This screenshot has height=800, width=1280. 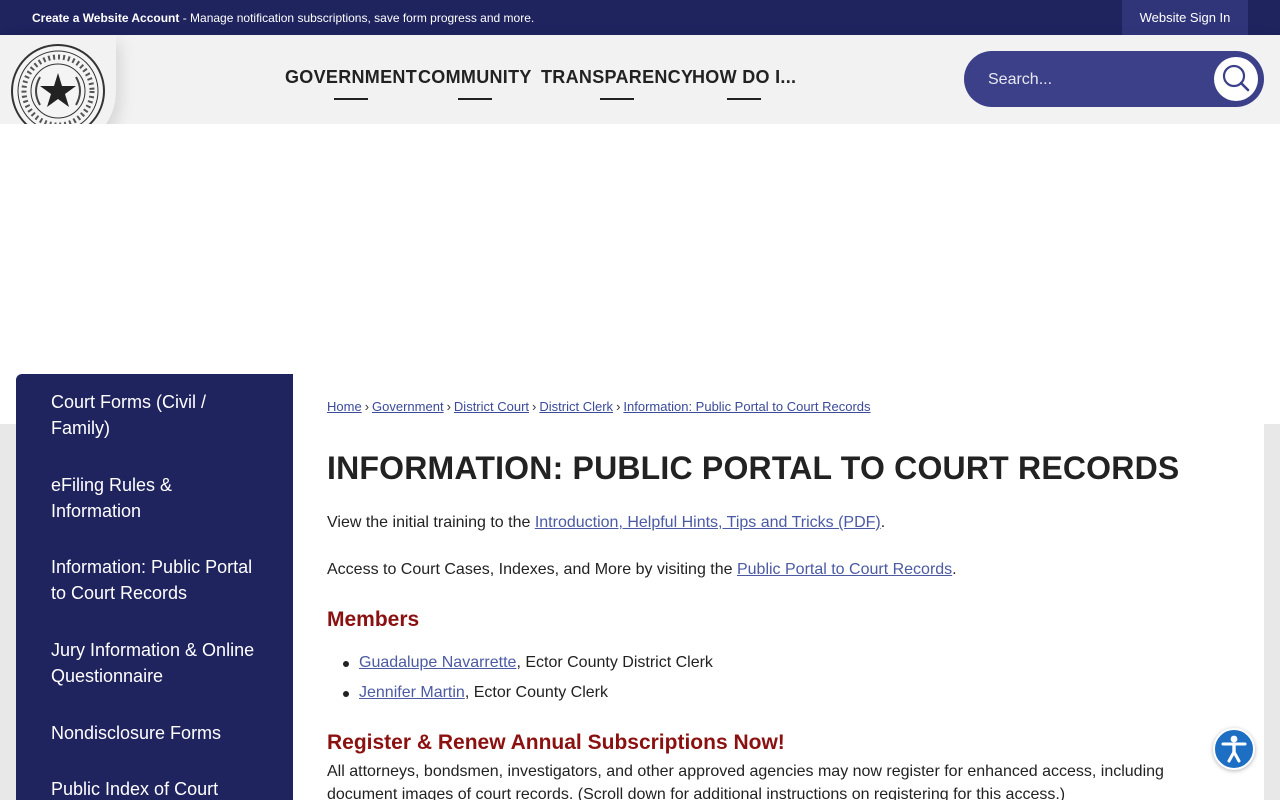 I want to click on member-link: Guadalupe Navarrette, so click(x=437, y=662).